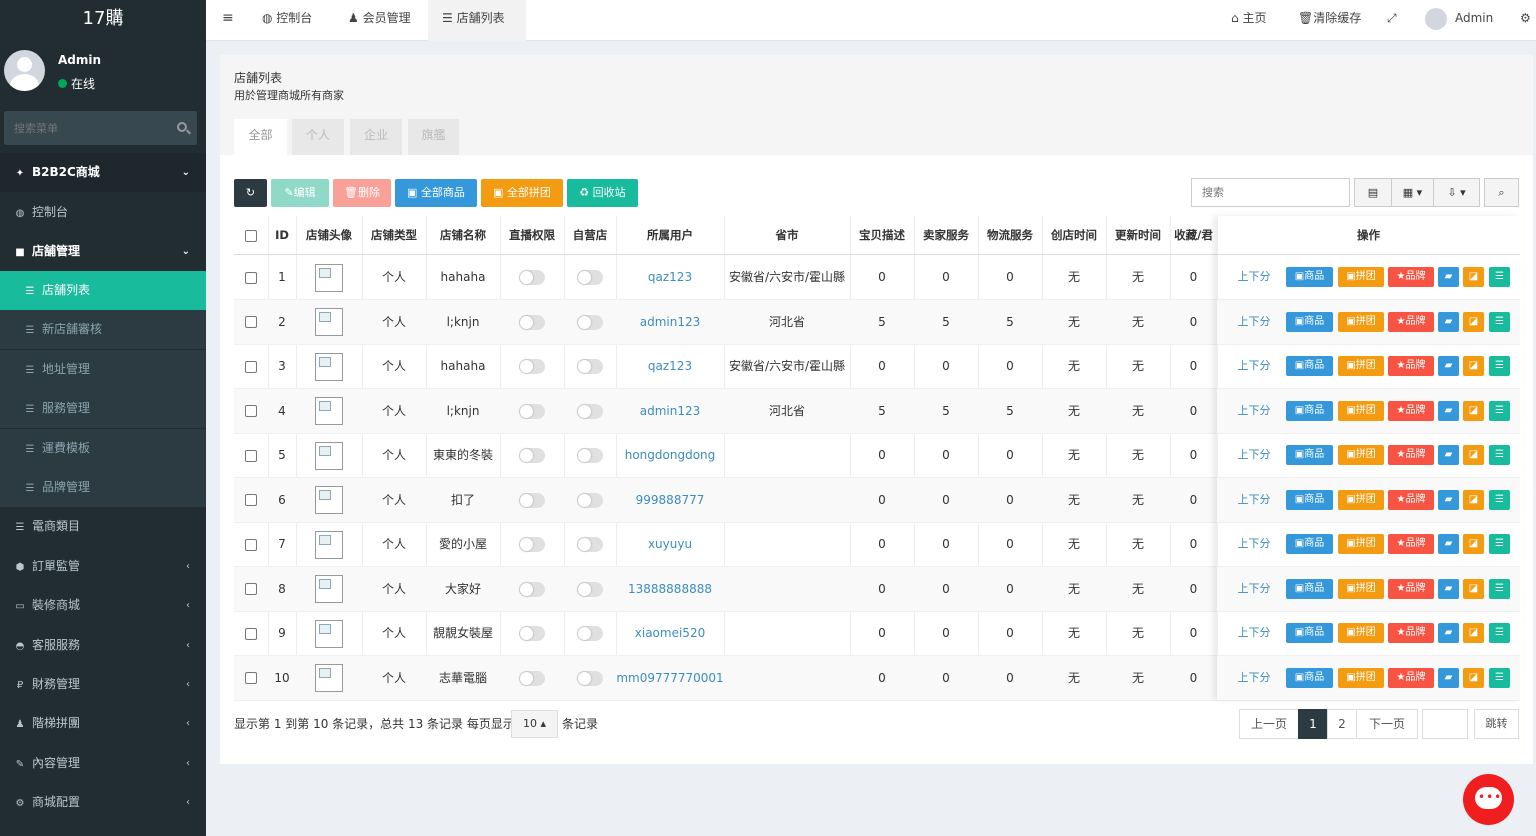  I want to click on cell-user-link: mm09777770001, so click(670, 678).